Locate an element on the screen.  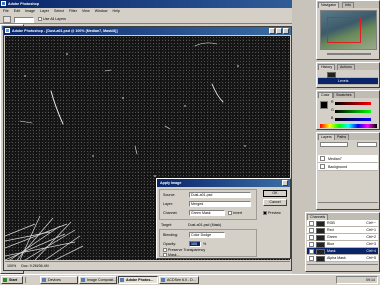
menu-layer: Layer is located at coordinates (44, 11).